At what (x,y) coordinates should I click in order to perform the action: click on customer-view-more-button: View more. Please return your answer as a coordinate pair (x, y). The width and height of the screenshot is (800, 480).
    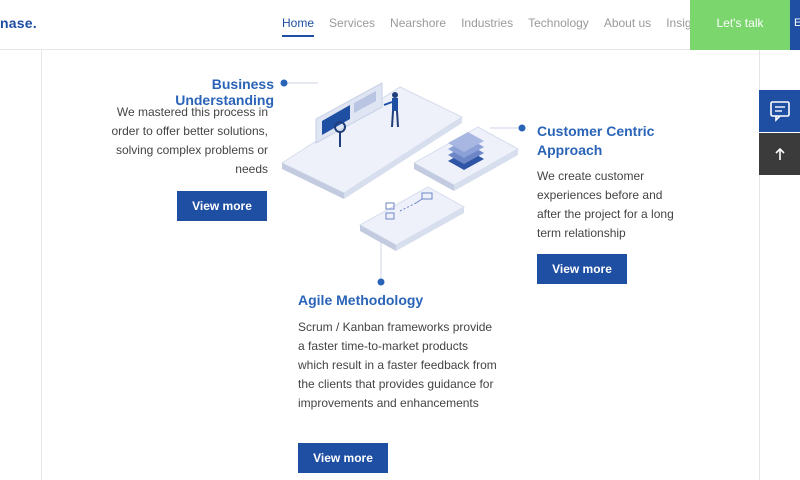
    Looking at the image, I should click on (582, 269).